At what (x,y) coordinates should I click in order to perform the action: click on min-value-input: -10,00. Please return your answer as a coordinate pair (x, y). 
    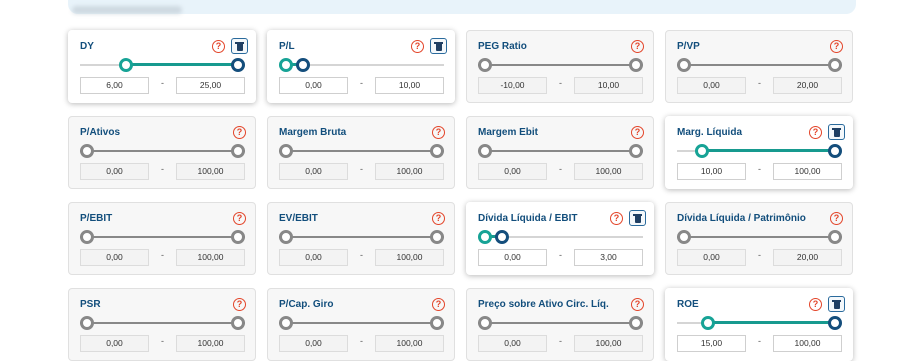
    Looking at the image, I should click on (512, 85).